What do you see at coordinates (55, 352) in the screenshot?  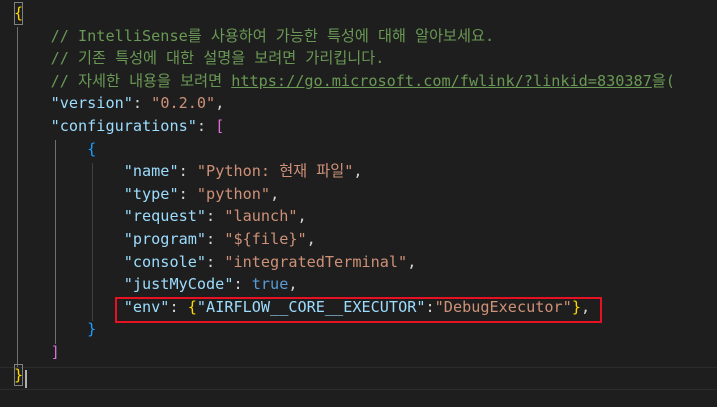 I see `code-token: ]` at bounding box center [55, 352].